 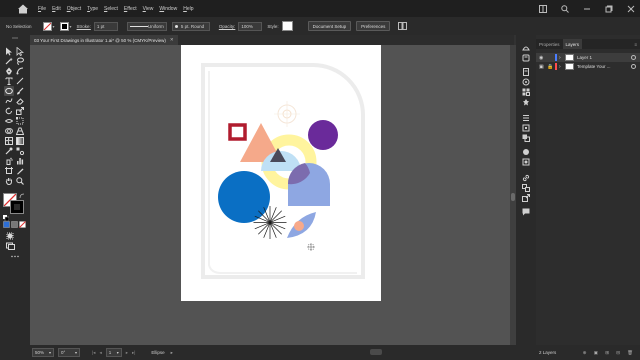 What do you see at coordinates (20, 111) in the screenshot?
I see `scale-tool-icon` at bounding box center [20, 111].